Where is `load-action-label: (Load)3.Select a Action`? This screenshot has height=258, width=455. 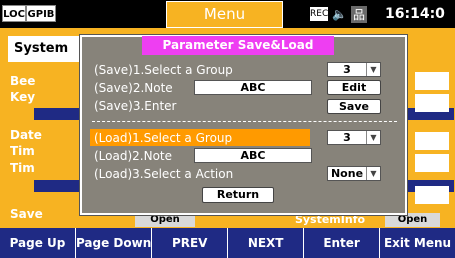 load-action-label: (Load)3.Select a Action is located at coordinates (164, 174).